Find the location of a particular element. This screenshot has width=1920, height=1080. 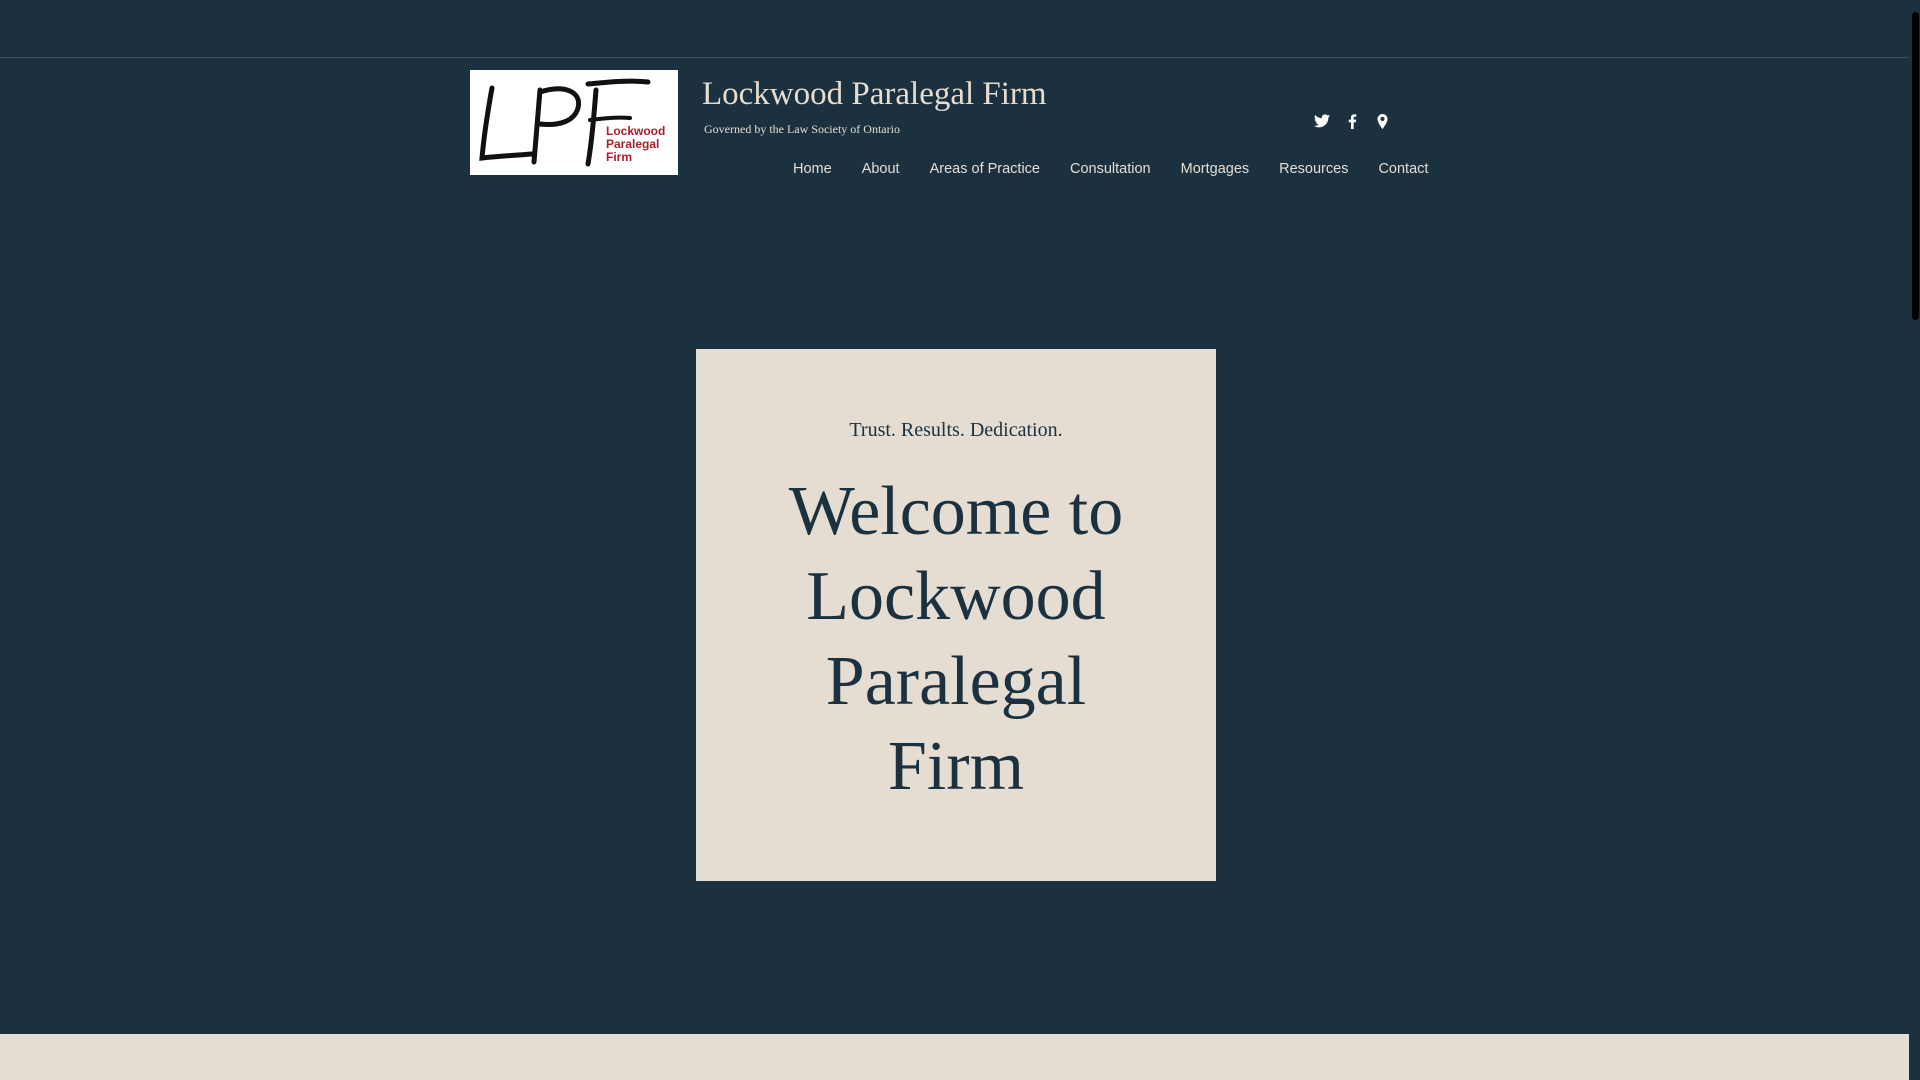

facebook-link is located at coordinates (1352, 121).